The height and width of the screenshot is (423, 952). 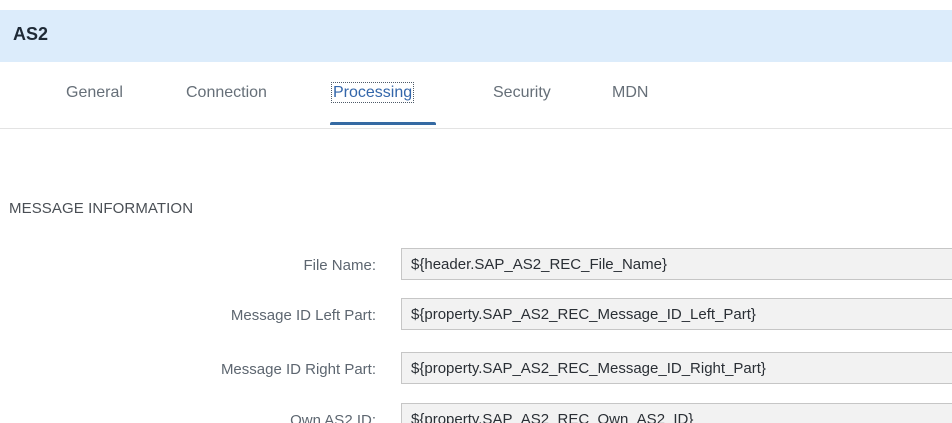 What do you see at coordinates (31, 34) in the screenshot?
I see `page-title: AS2` at bounding box center [31, 34].